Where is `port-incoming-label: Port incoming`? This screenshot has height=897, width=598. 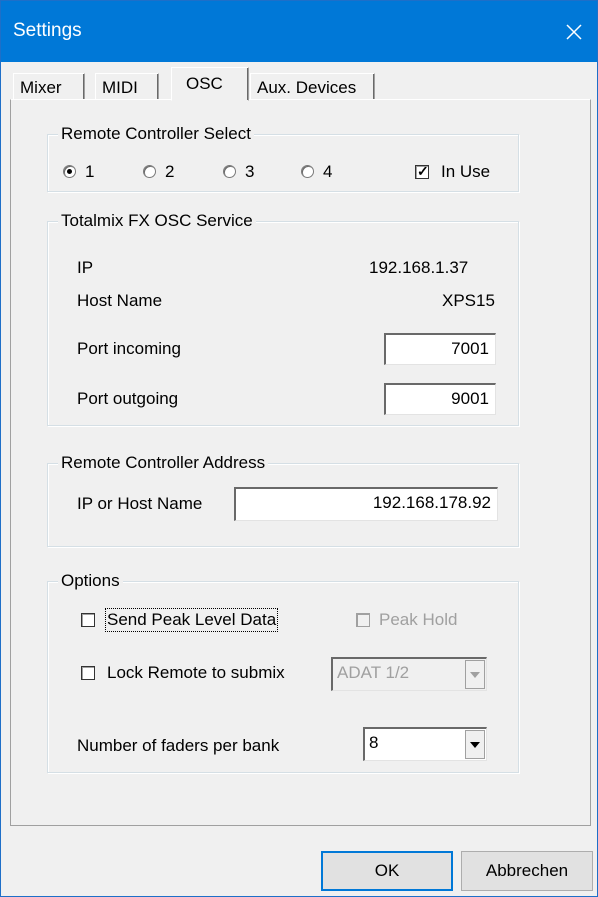
port-incoming-label: Port incoming is located at coordinates (129, 348).